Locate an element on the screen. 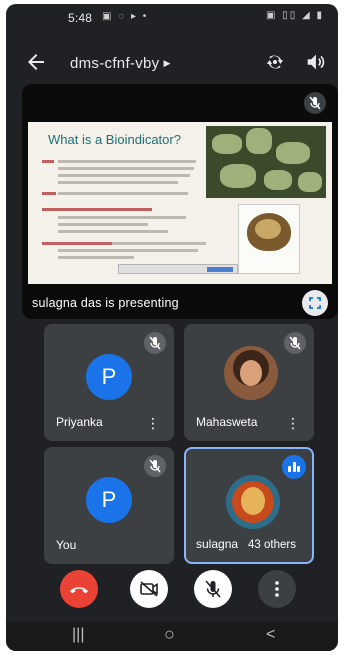  end-call-button is located at coordinates (79, 589).